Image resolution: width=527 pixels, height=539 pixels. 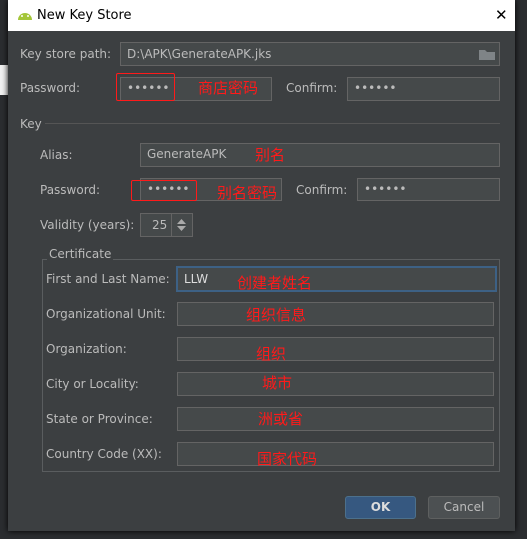 I want to click on keystore-confirm-field: ••••••, so click(x=423, y=89).